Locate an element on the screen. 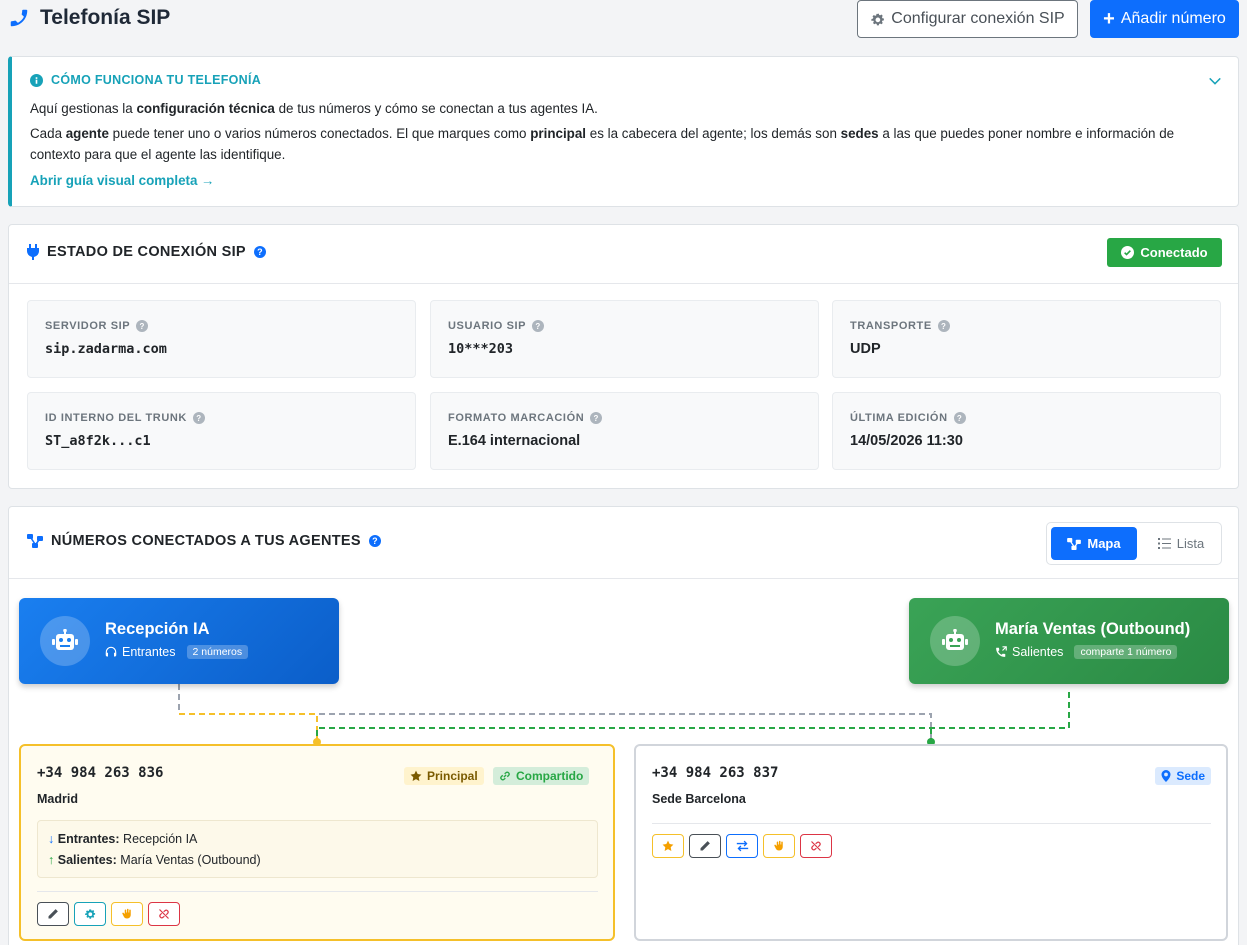  field-label: TRANSPORTE? is located at coordinates (900, 326).